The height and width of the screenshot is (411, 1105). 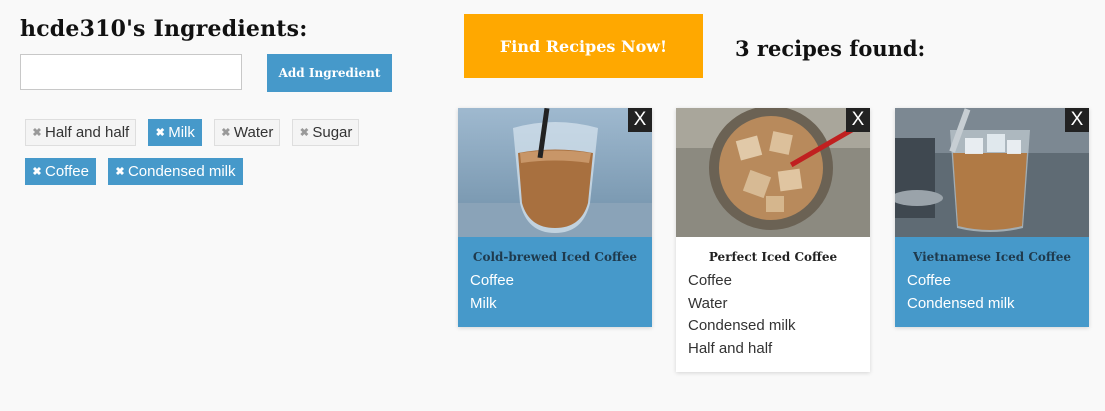 What do you see at coordinates (483, 303) in the screenshot?
I see `list-item: Milk` at bounding box center [483, 303].